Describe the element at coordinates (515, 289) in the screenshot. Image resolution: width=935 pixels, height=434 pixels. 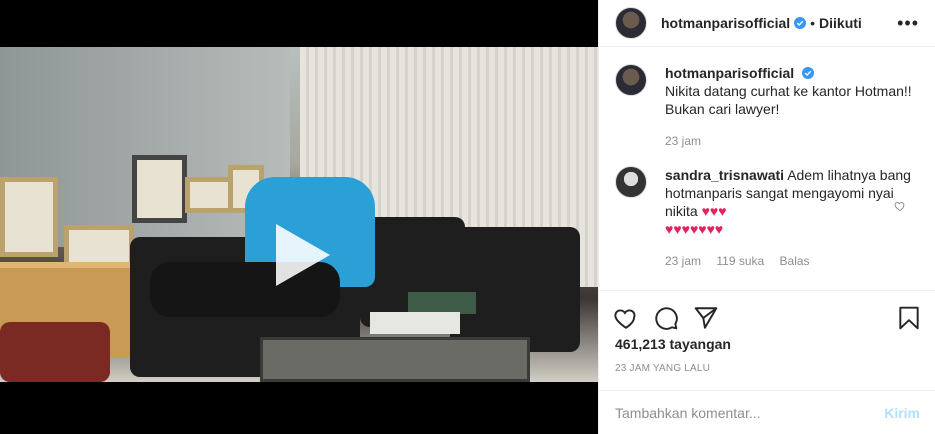
I see `armchair` at that location.